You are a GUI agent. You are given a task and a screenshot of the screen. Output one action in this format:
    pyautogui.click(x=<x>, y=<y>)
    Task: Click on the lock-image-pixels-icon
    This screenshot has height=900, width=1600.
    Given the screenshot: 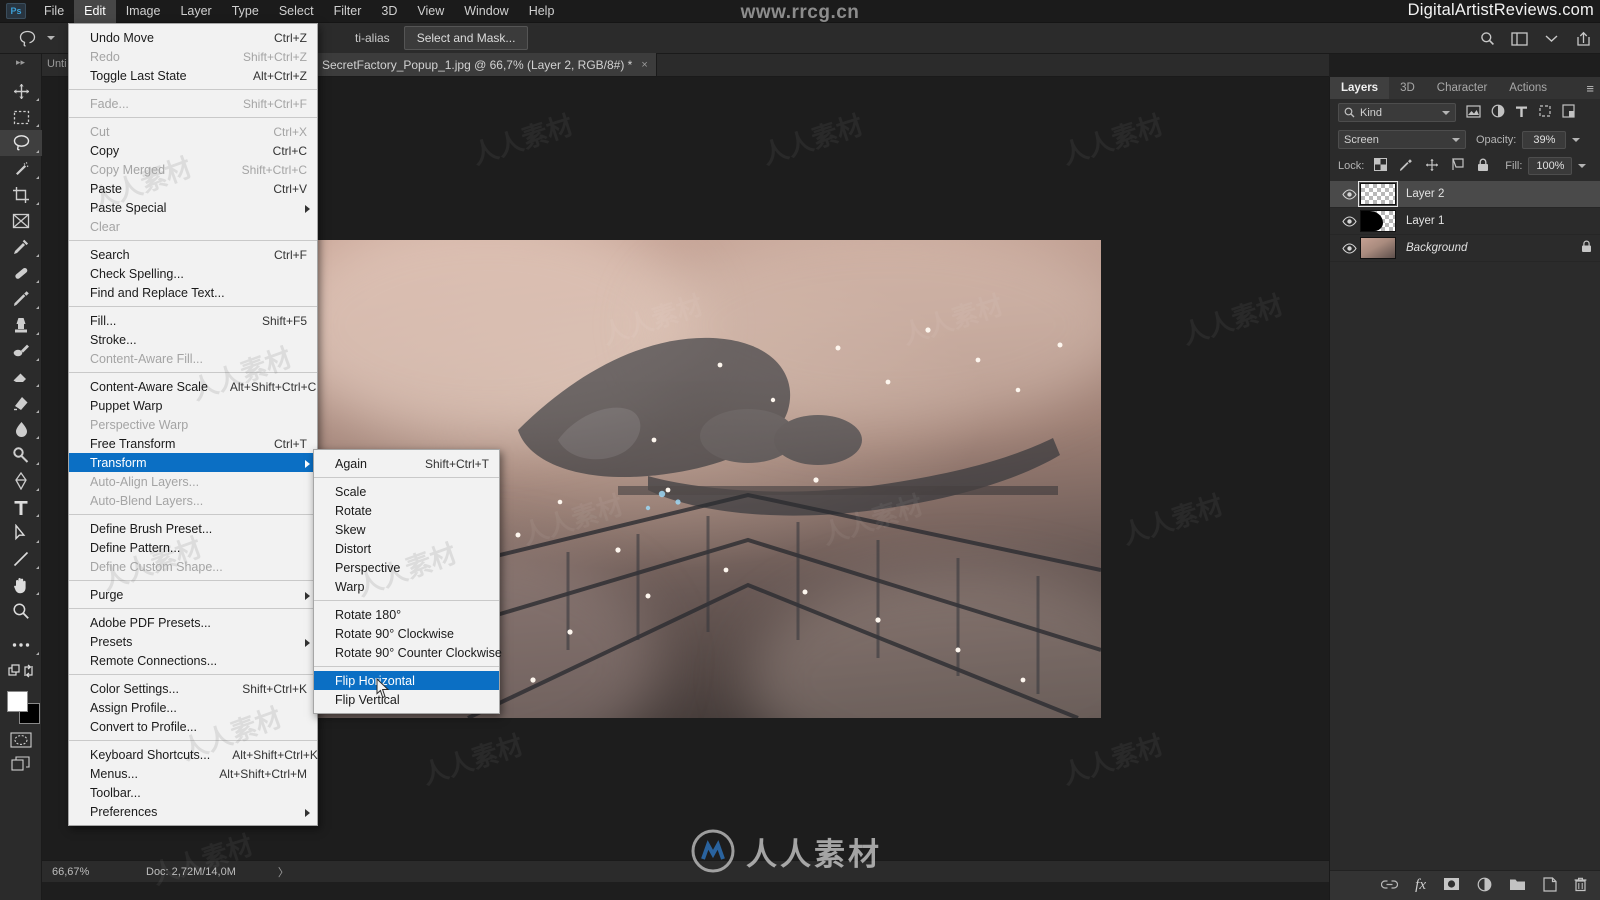 What is the action you would take?
    pyautogui.click(x=1406, y=166)
    